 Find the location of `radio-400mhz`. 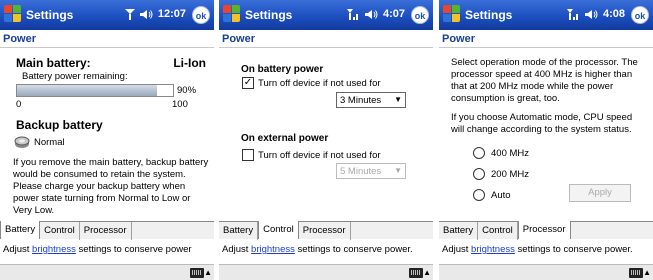

radio-400mhz is located at coordinates (479, 153).